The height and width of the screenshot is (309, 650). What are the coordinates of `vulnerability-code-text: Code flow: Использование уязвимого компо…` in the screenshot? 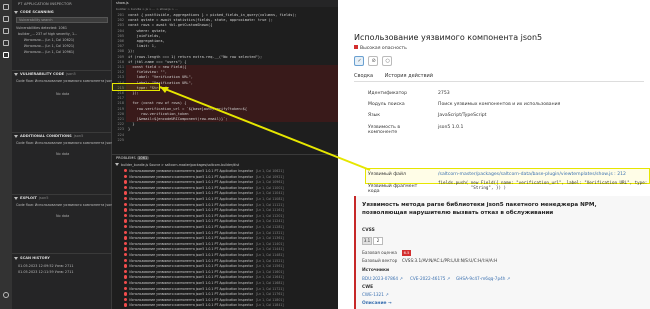 It's located at (70, 81).